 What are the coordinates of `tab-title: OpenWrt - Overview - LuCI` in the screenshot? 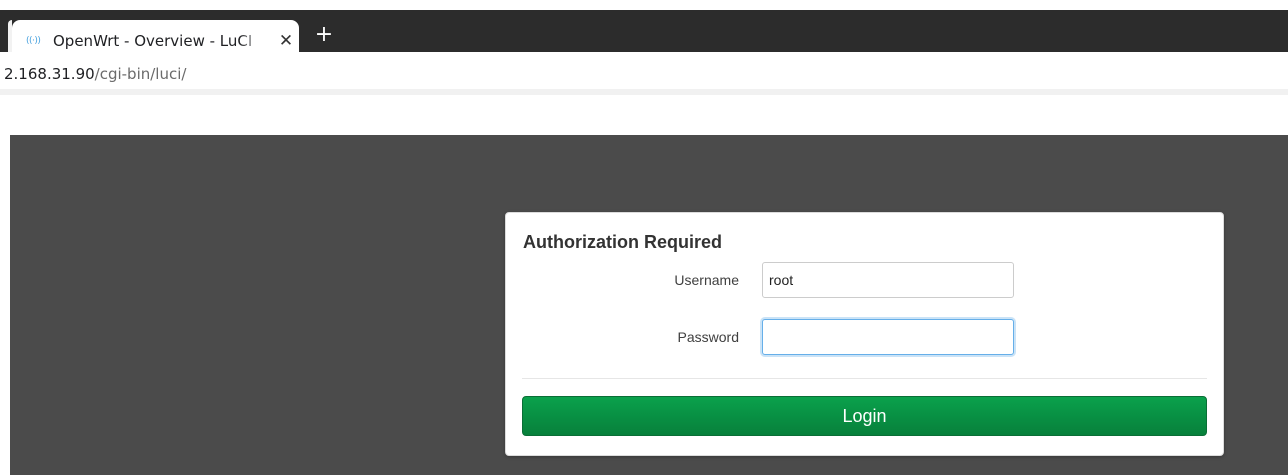 It's located at (153, 41).